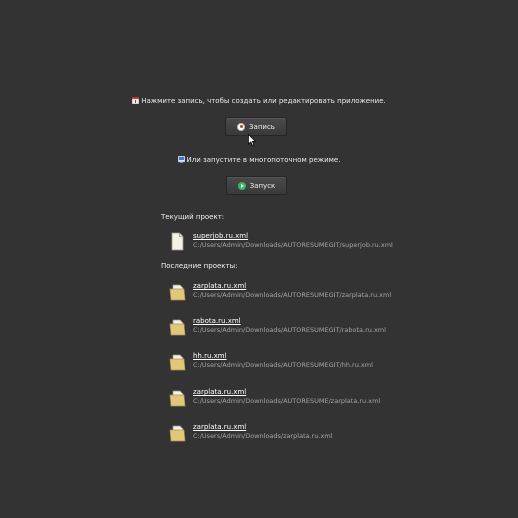  Describe the element at coordinates (181, 159) in the screenshot. I see `info-run-icon` at that location.